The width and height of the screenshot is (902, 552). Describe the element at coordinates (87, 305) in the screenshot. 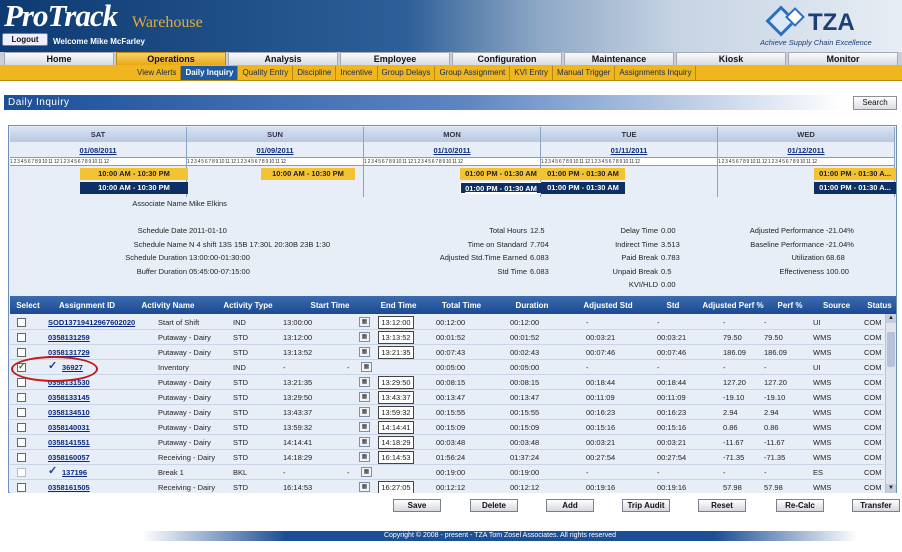

I see `col-header-assignment-id: Assignment ID` at that location.